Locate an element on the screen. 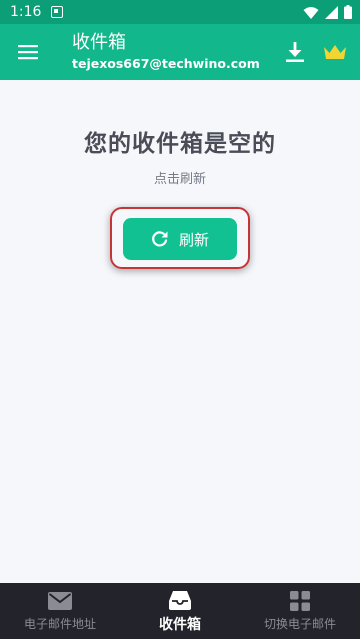 The width and height of the screenshot is (360, 639). status-bar: 1:16 is located at coordinates (180, 12).